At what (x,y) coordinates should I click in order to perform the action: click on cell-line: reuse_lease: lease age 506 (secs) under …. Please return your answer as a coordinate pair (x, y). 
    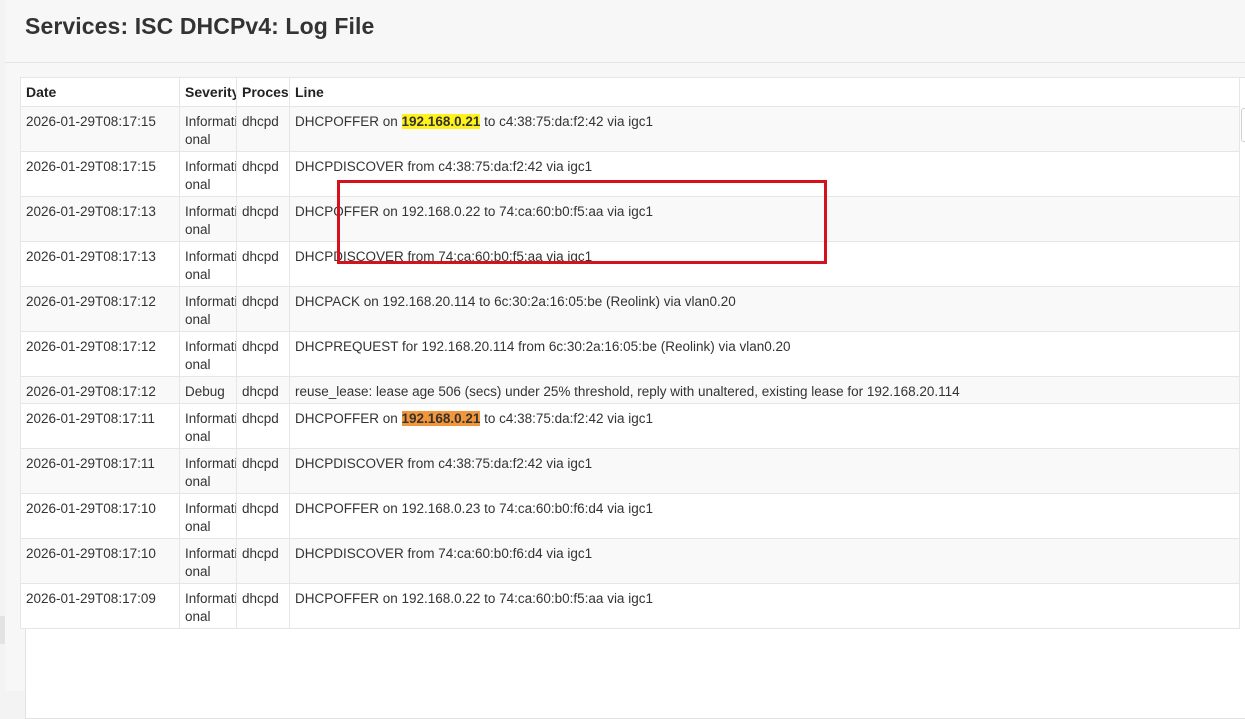
    Looking at the image, I should click on (764, 390).